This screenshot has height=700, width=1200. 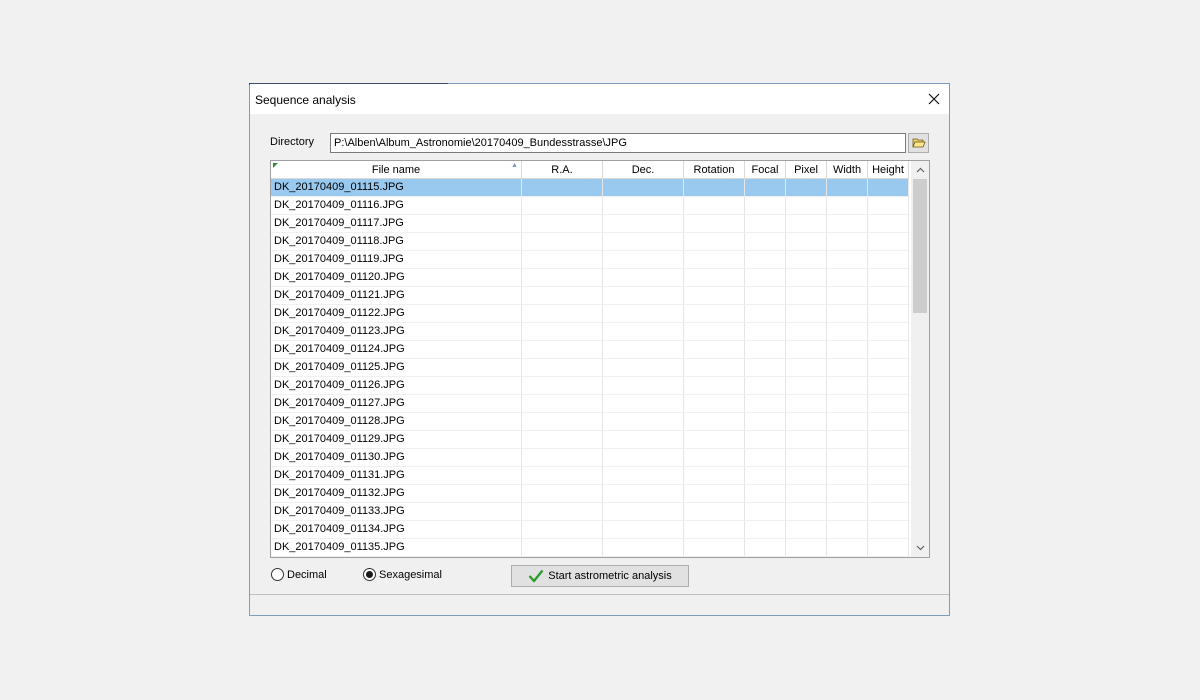 I want to click on column-header: Width, so click(x=847, y=170).